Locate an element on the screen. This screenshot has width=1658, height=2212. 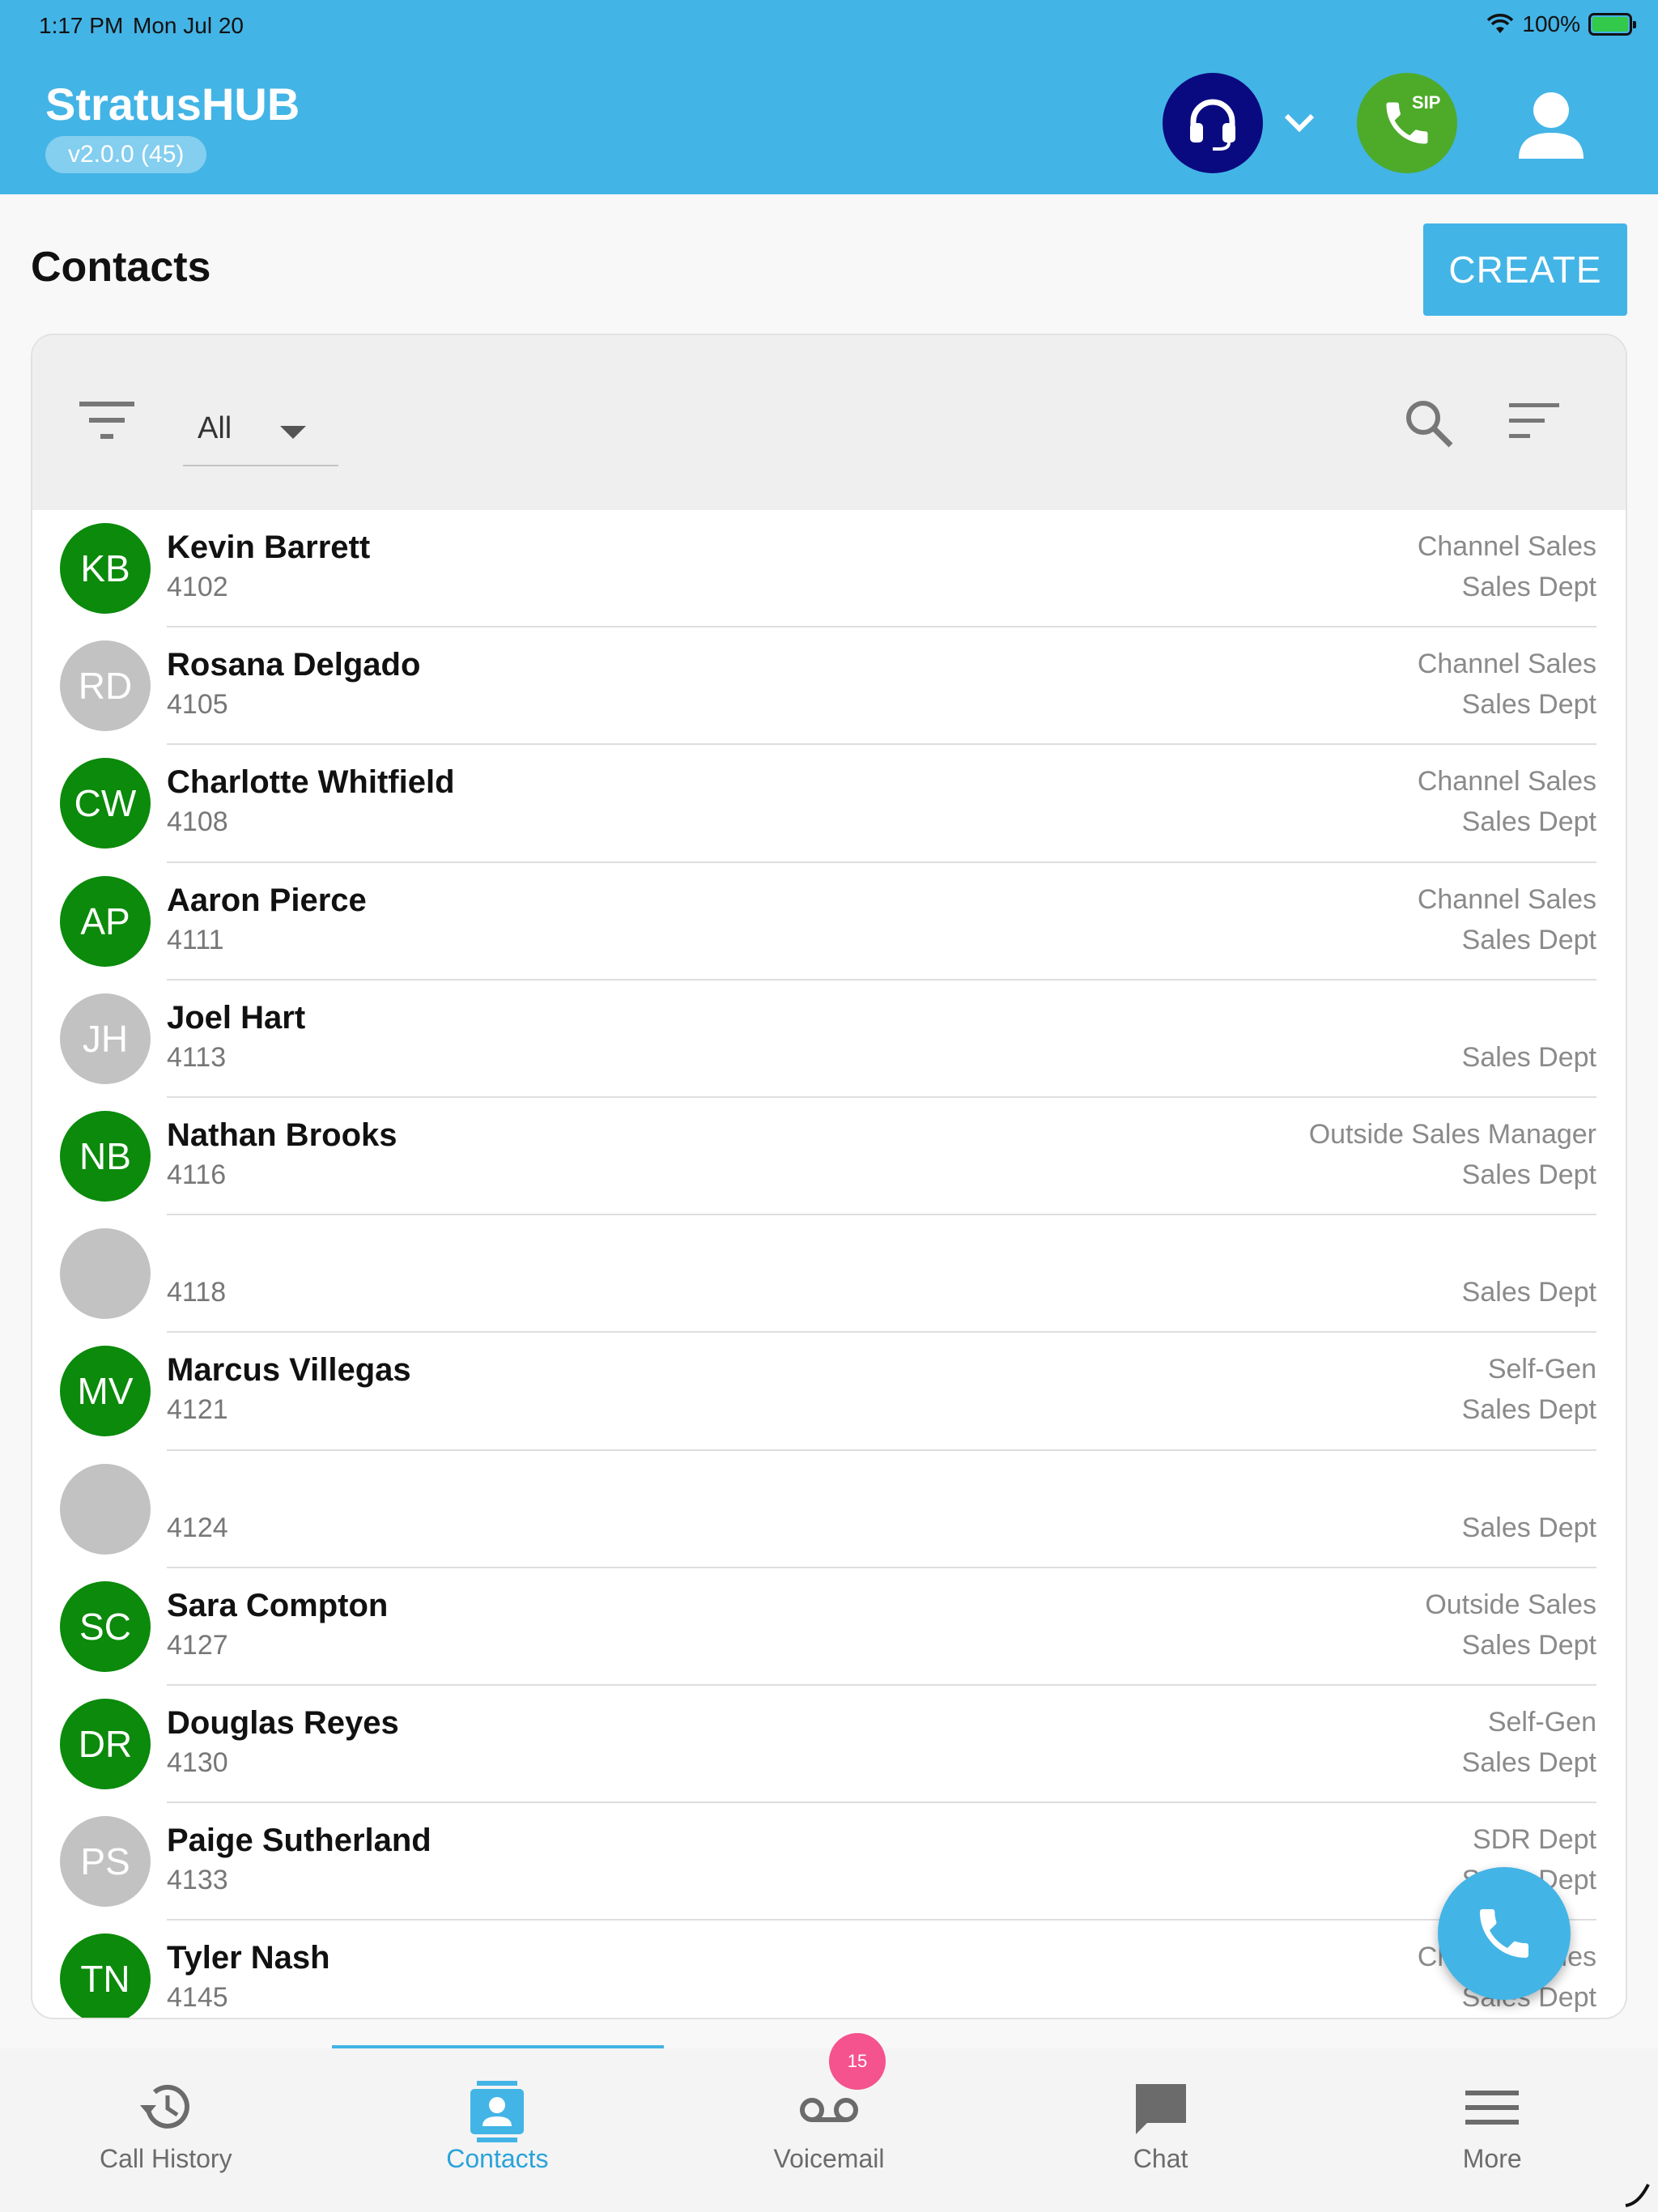
contact-row: JH Joel Hart 4113 Sales Dept is located at coordinates (829, 1039).